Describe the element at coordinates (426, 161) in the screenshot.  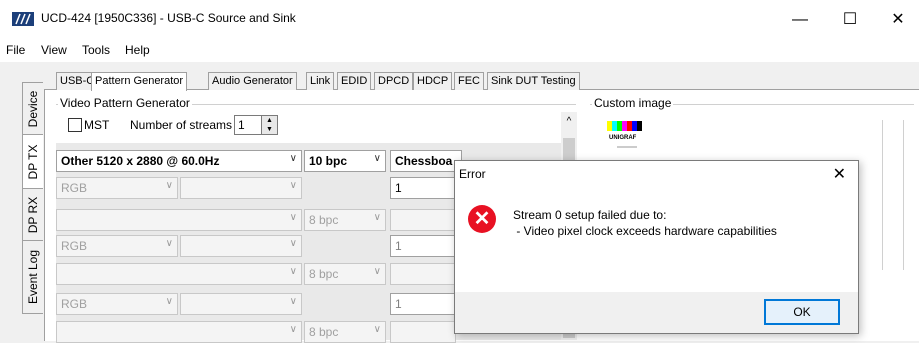
I see `pattern-select: Chessboa` at that location.